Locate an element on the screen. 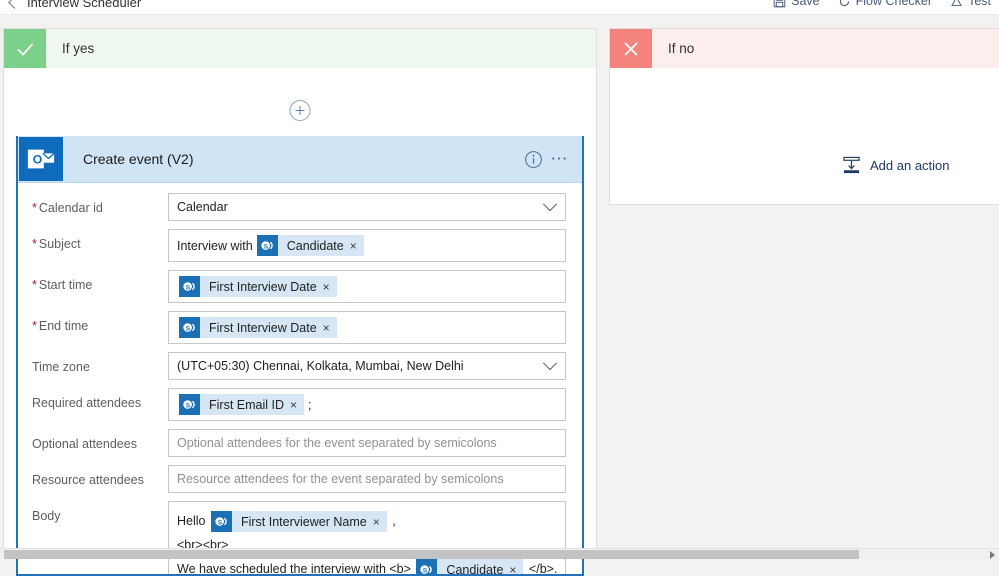  branch-if-no: If no Add an action is located at coordinates (804, 116).